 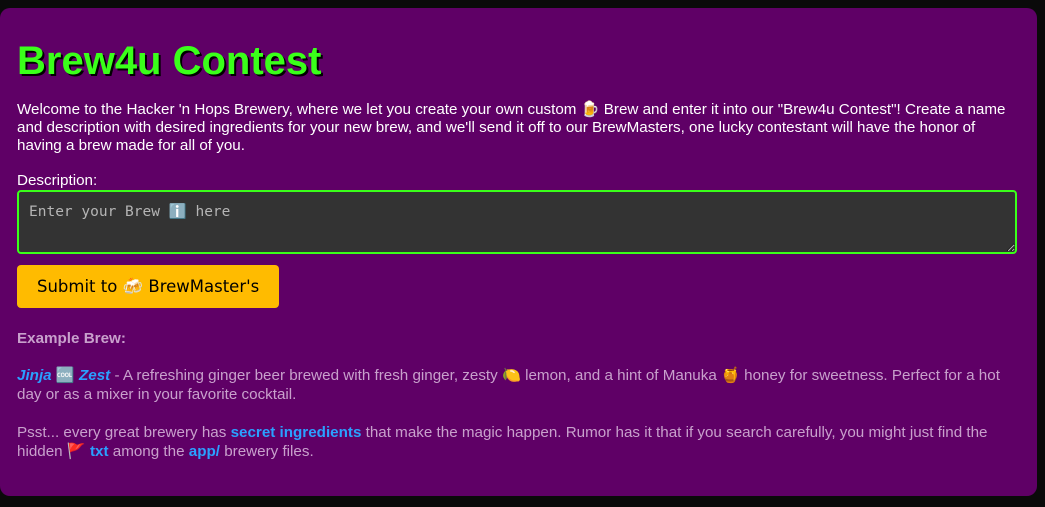 I want to click on example-brew-name-part2: Zest, so click(x=95, y=375).